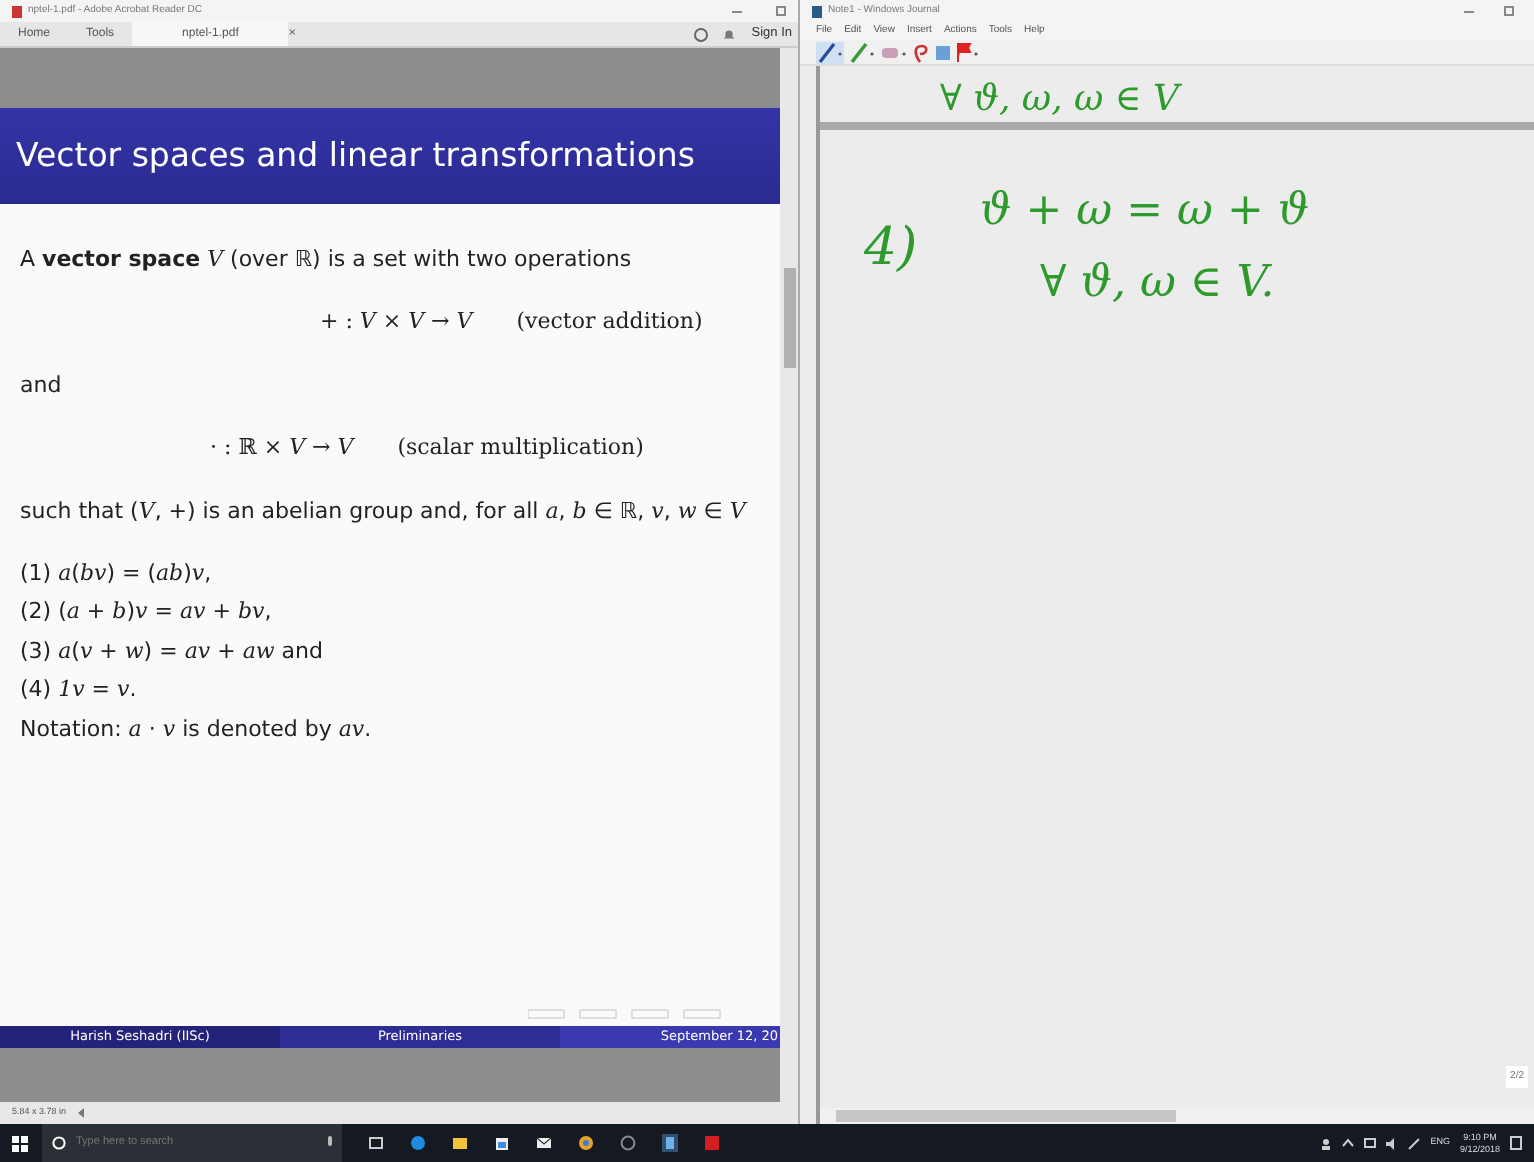  What do you see at coordinates (520, 447) in the screenshot?
I see `formula-note: (scalar multiplication)` at bounding box center [520, 447].